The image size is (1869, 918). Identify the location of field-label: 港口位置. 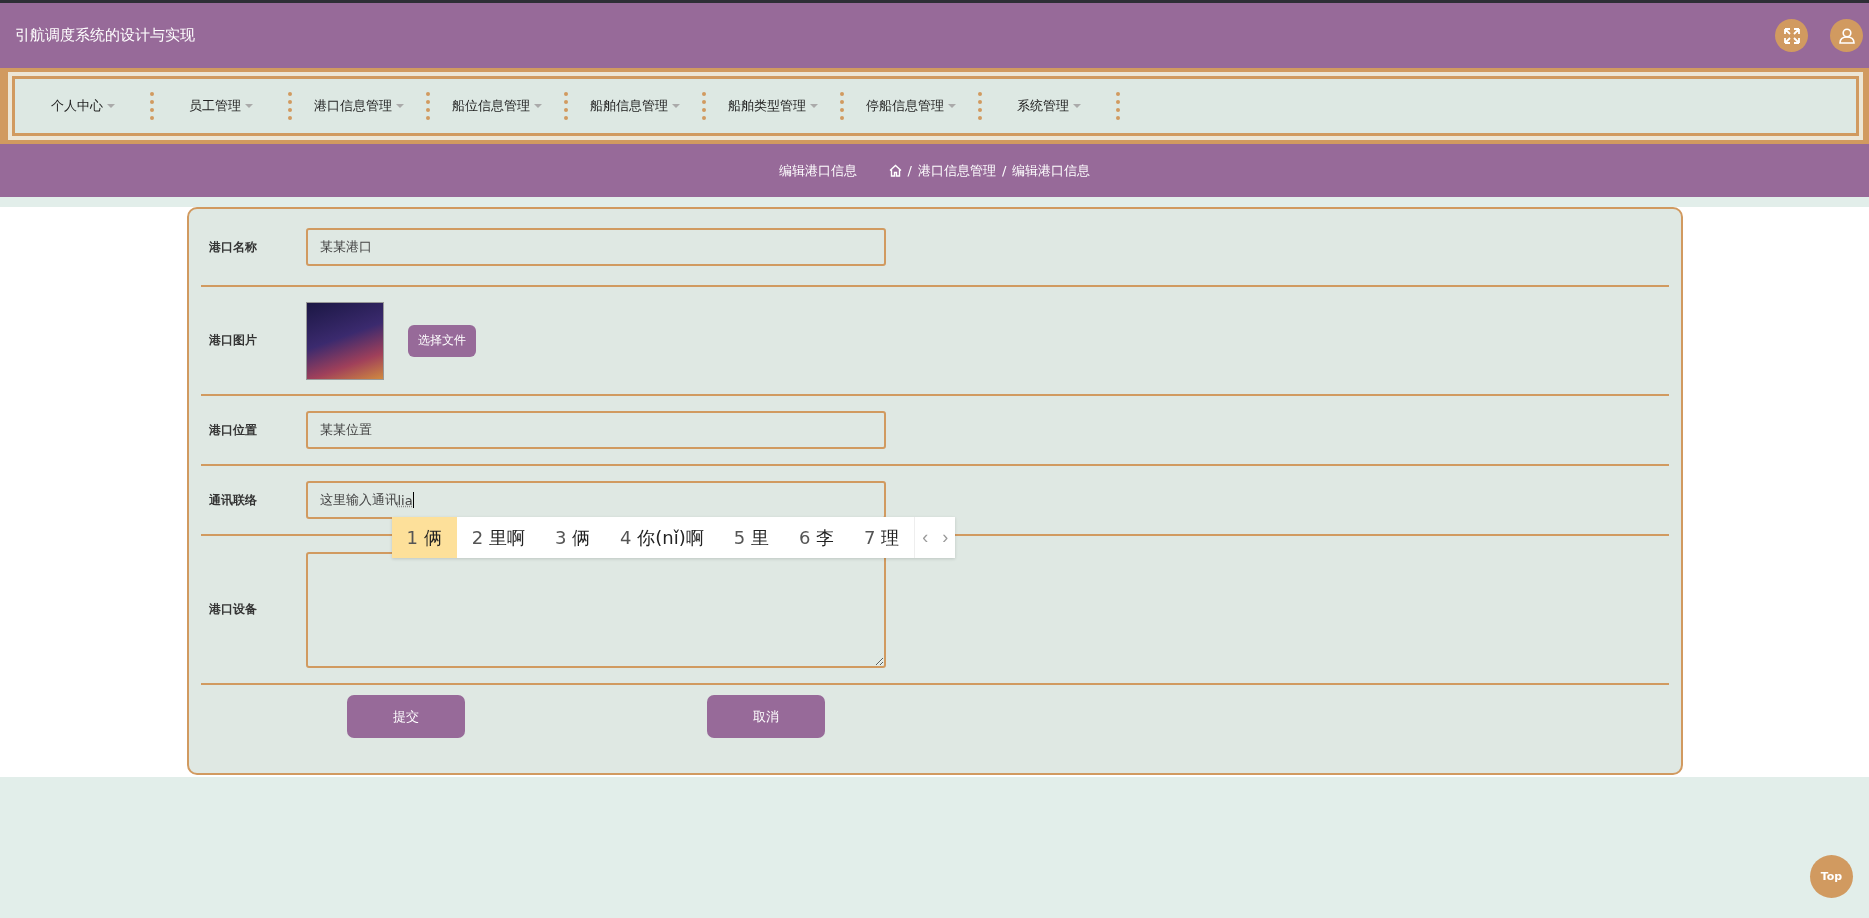
(232, 430).